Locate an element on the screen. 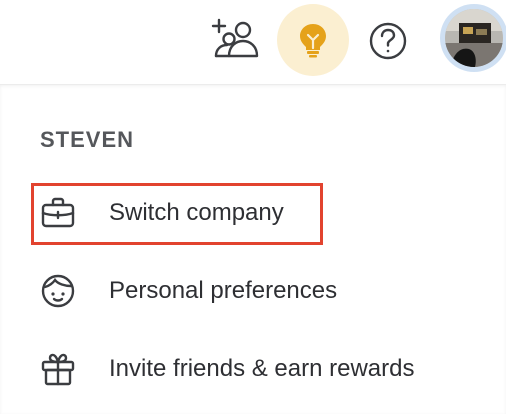  user-avatar is located at coordinates (473, 38).